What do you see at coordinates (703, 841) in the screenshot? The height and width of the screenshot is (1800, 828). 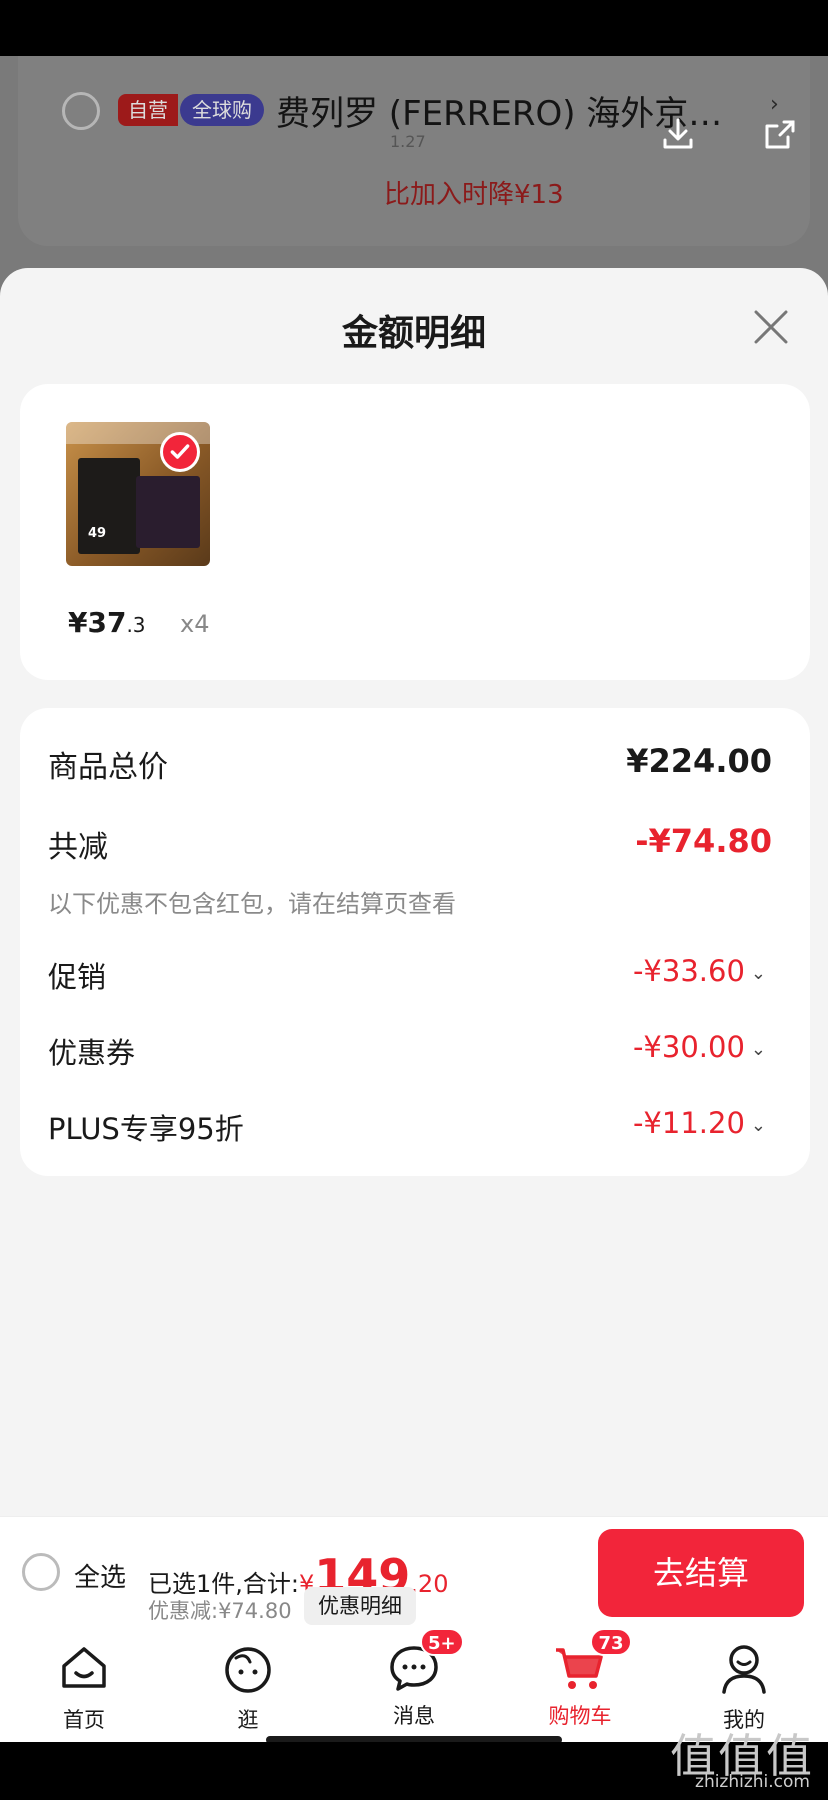 I see `reduce-value: -¥74.80` at bounding box center [703, 841].